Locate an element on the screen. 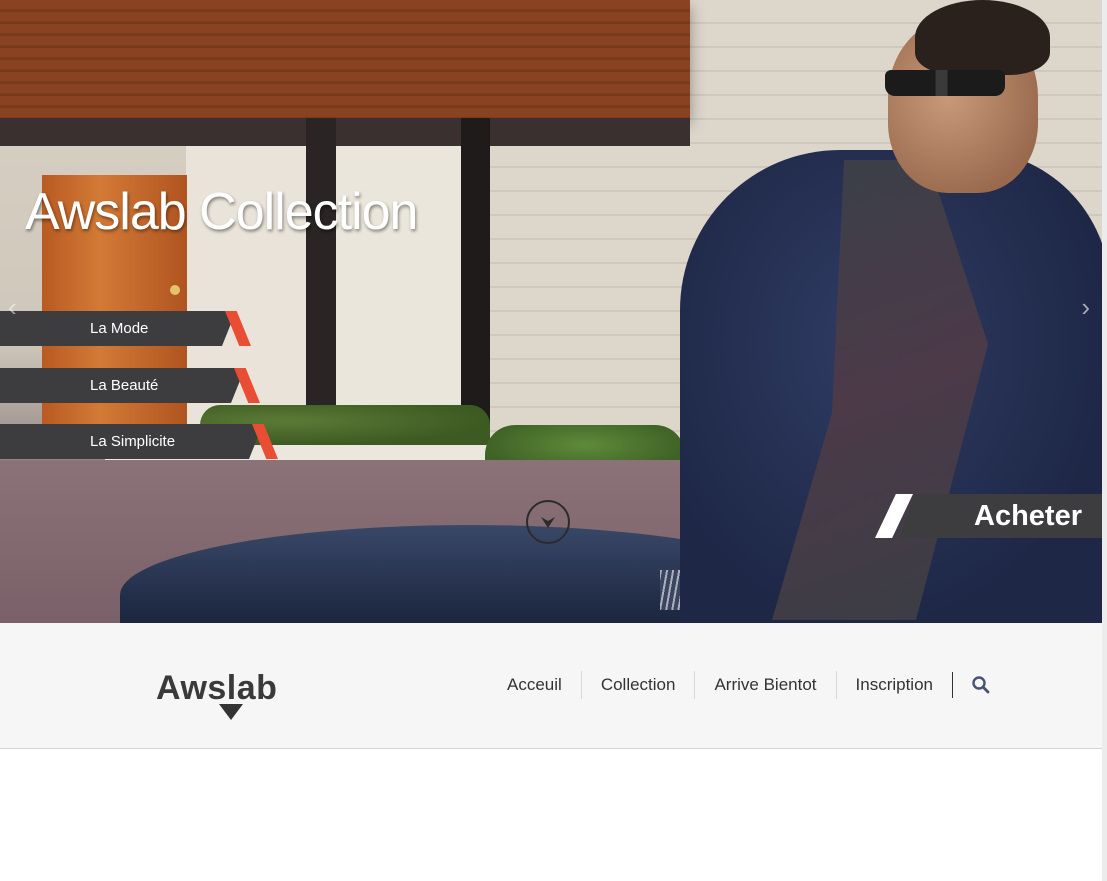 The image size is (1107, 881). slider-prev-arrow-icon: ‹ is located at coordinates (12, 307).